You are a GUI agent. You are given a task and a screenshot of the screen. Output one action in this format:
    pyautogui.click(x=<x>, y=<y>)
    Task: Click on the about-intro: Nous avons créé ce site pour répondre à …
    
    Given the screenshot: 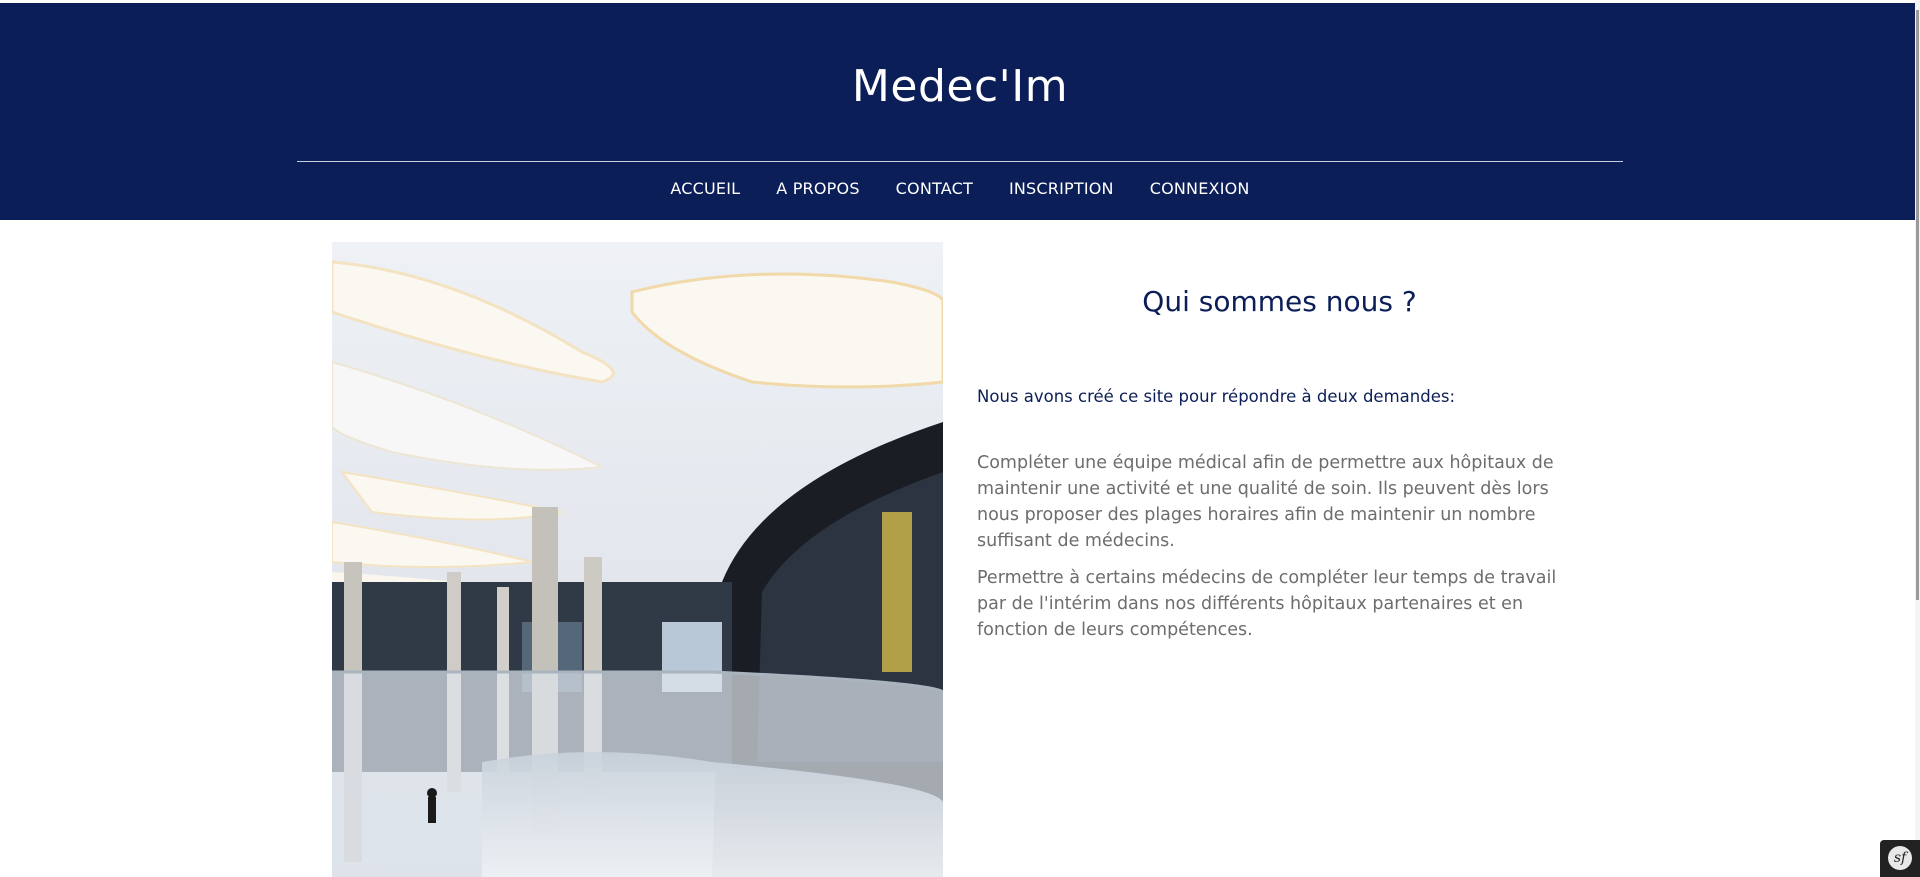 What is the action you would take?
    pyautogui.click(x=1216, y=396)
    